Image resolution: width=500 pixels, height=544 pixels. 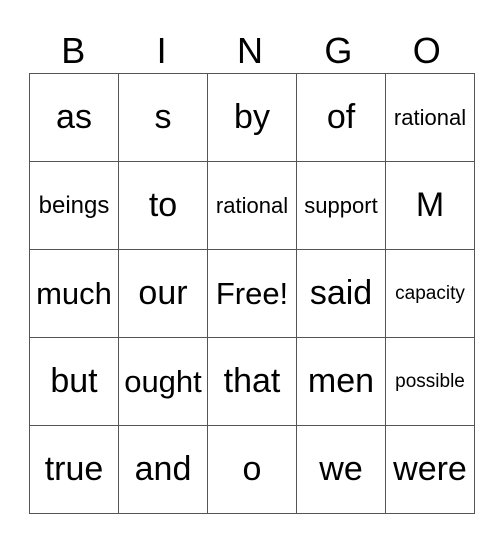 I want to click on bingo-cell: said, so click(x=341, y=293).